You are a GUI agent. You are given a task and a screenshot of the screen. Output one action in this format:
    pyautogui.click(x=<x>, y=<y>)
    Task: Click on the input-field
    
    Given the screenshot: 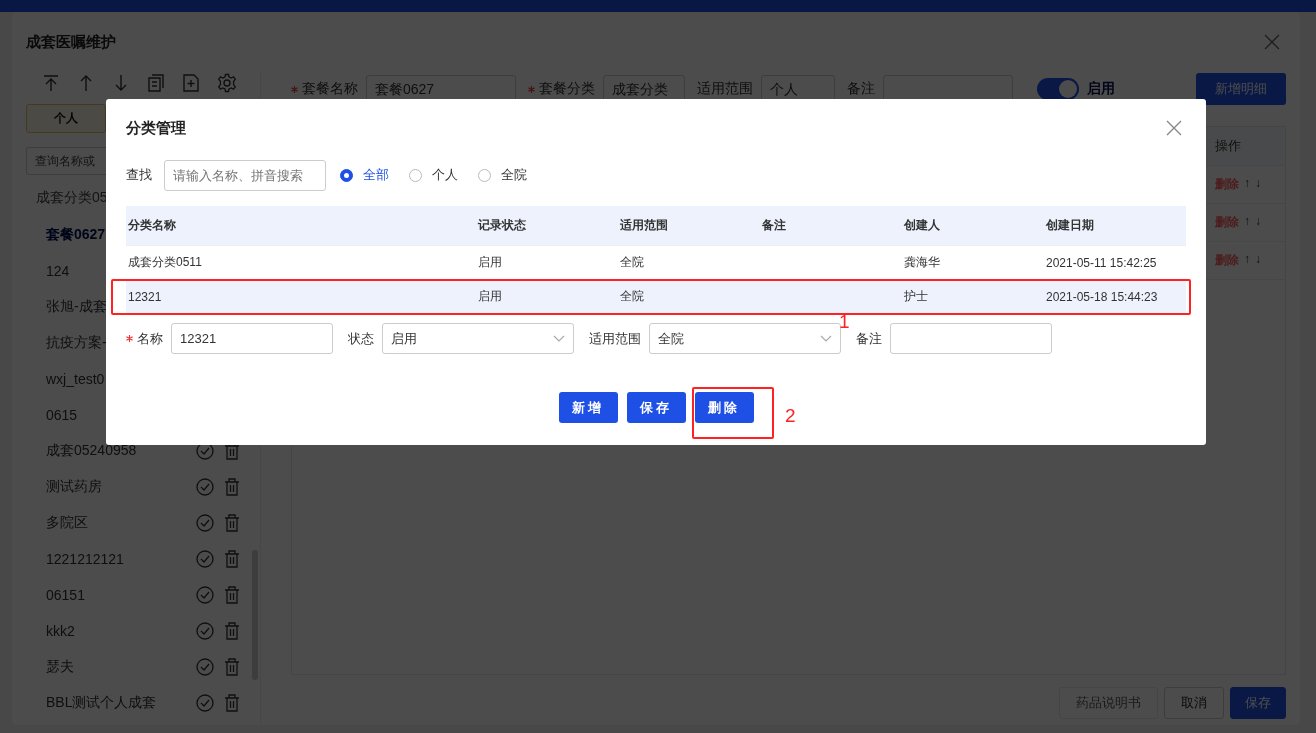 What is the action you would take?
    pyautogui.click(x=971, y=338)
    